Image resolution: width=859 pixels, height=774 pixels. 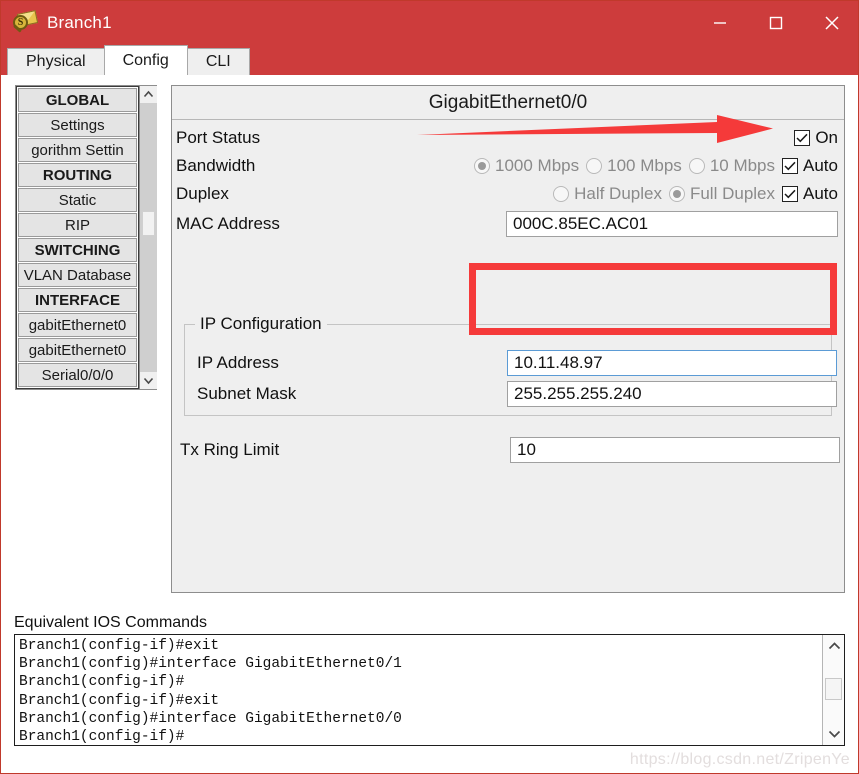 What do you see at coordinates (508, 194) in the screenshot?
I see `duplex-row: Duplex Half Duplex Full Duplex Auto` at bounding box center [508, 194].